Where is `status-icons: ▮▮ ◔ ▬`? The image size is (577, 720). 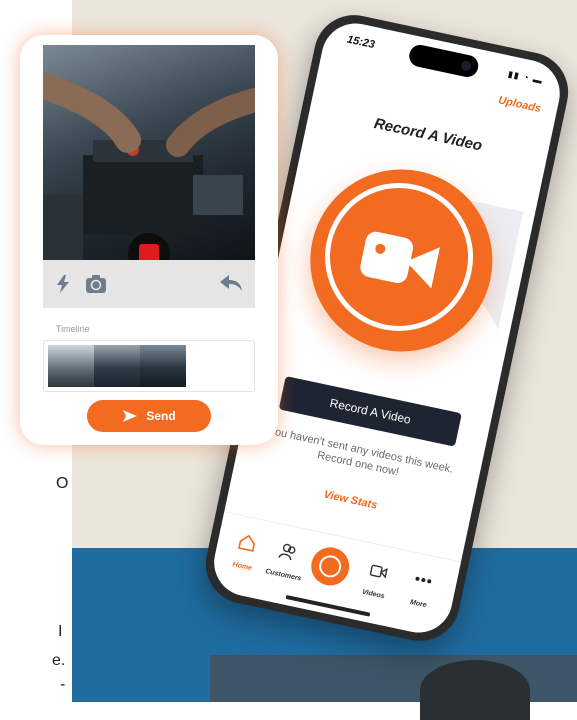 status-icons: ▮▮ ◔ ▬ is located at coordinates (525, 78).